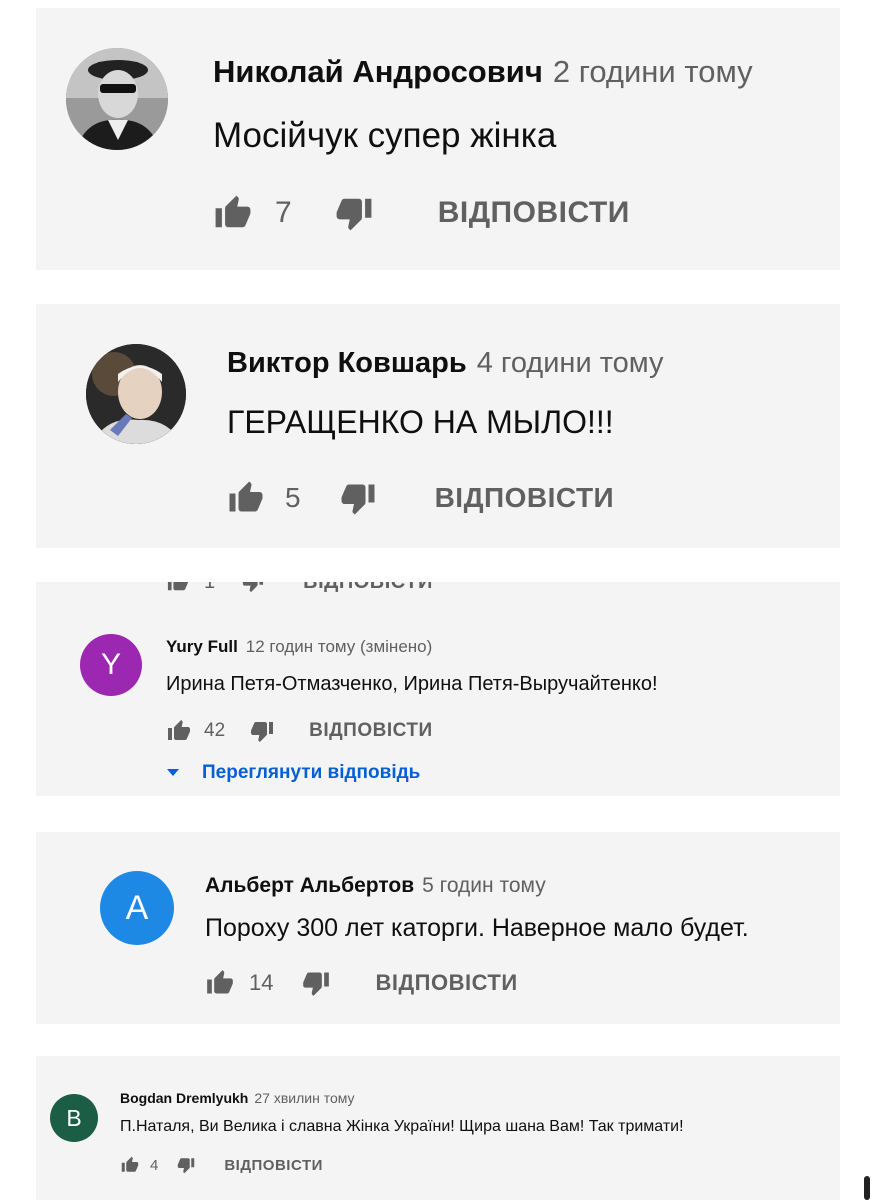 This screenshot has width=876, height=1200. What do you see at coordinates (311, 772) in the screenshot?
I see `view-replies-label: Переглянути відповідь` at bounding box center [311, 772].